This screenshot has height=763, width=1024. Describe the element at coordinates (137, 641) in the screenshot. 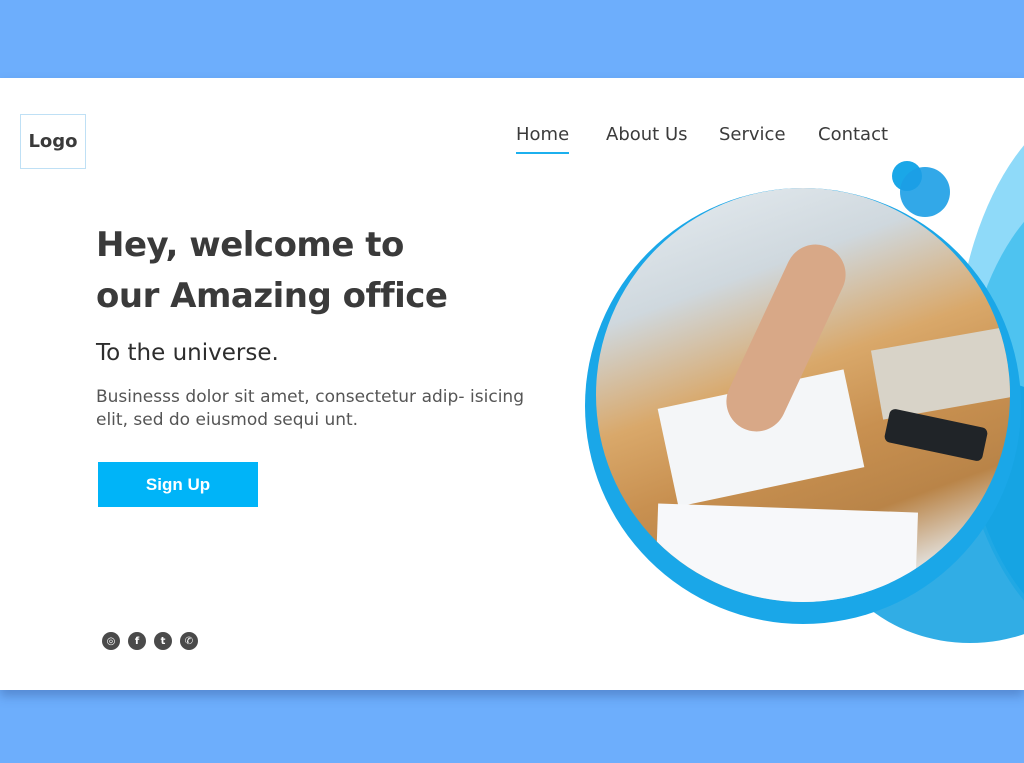

I see `facebook-icon: f` at that location.